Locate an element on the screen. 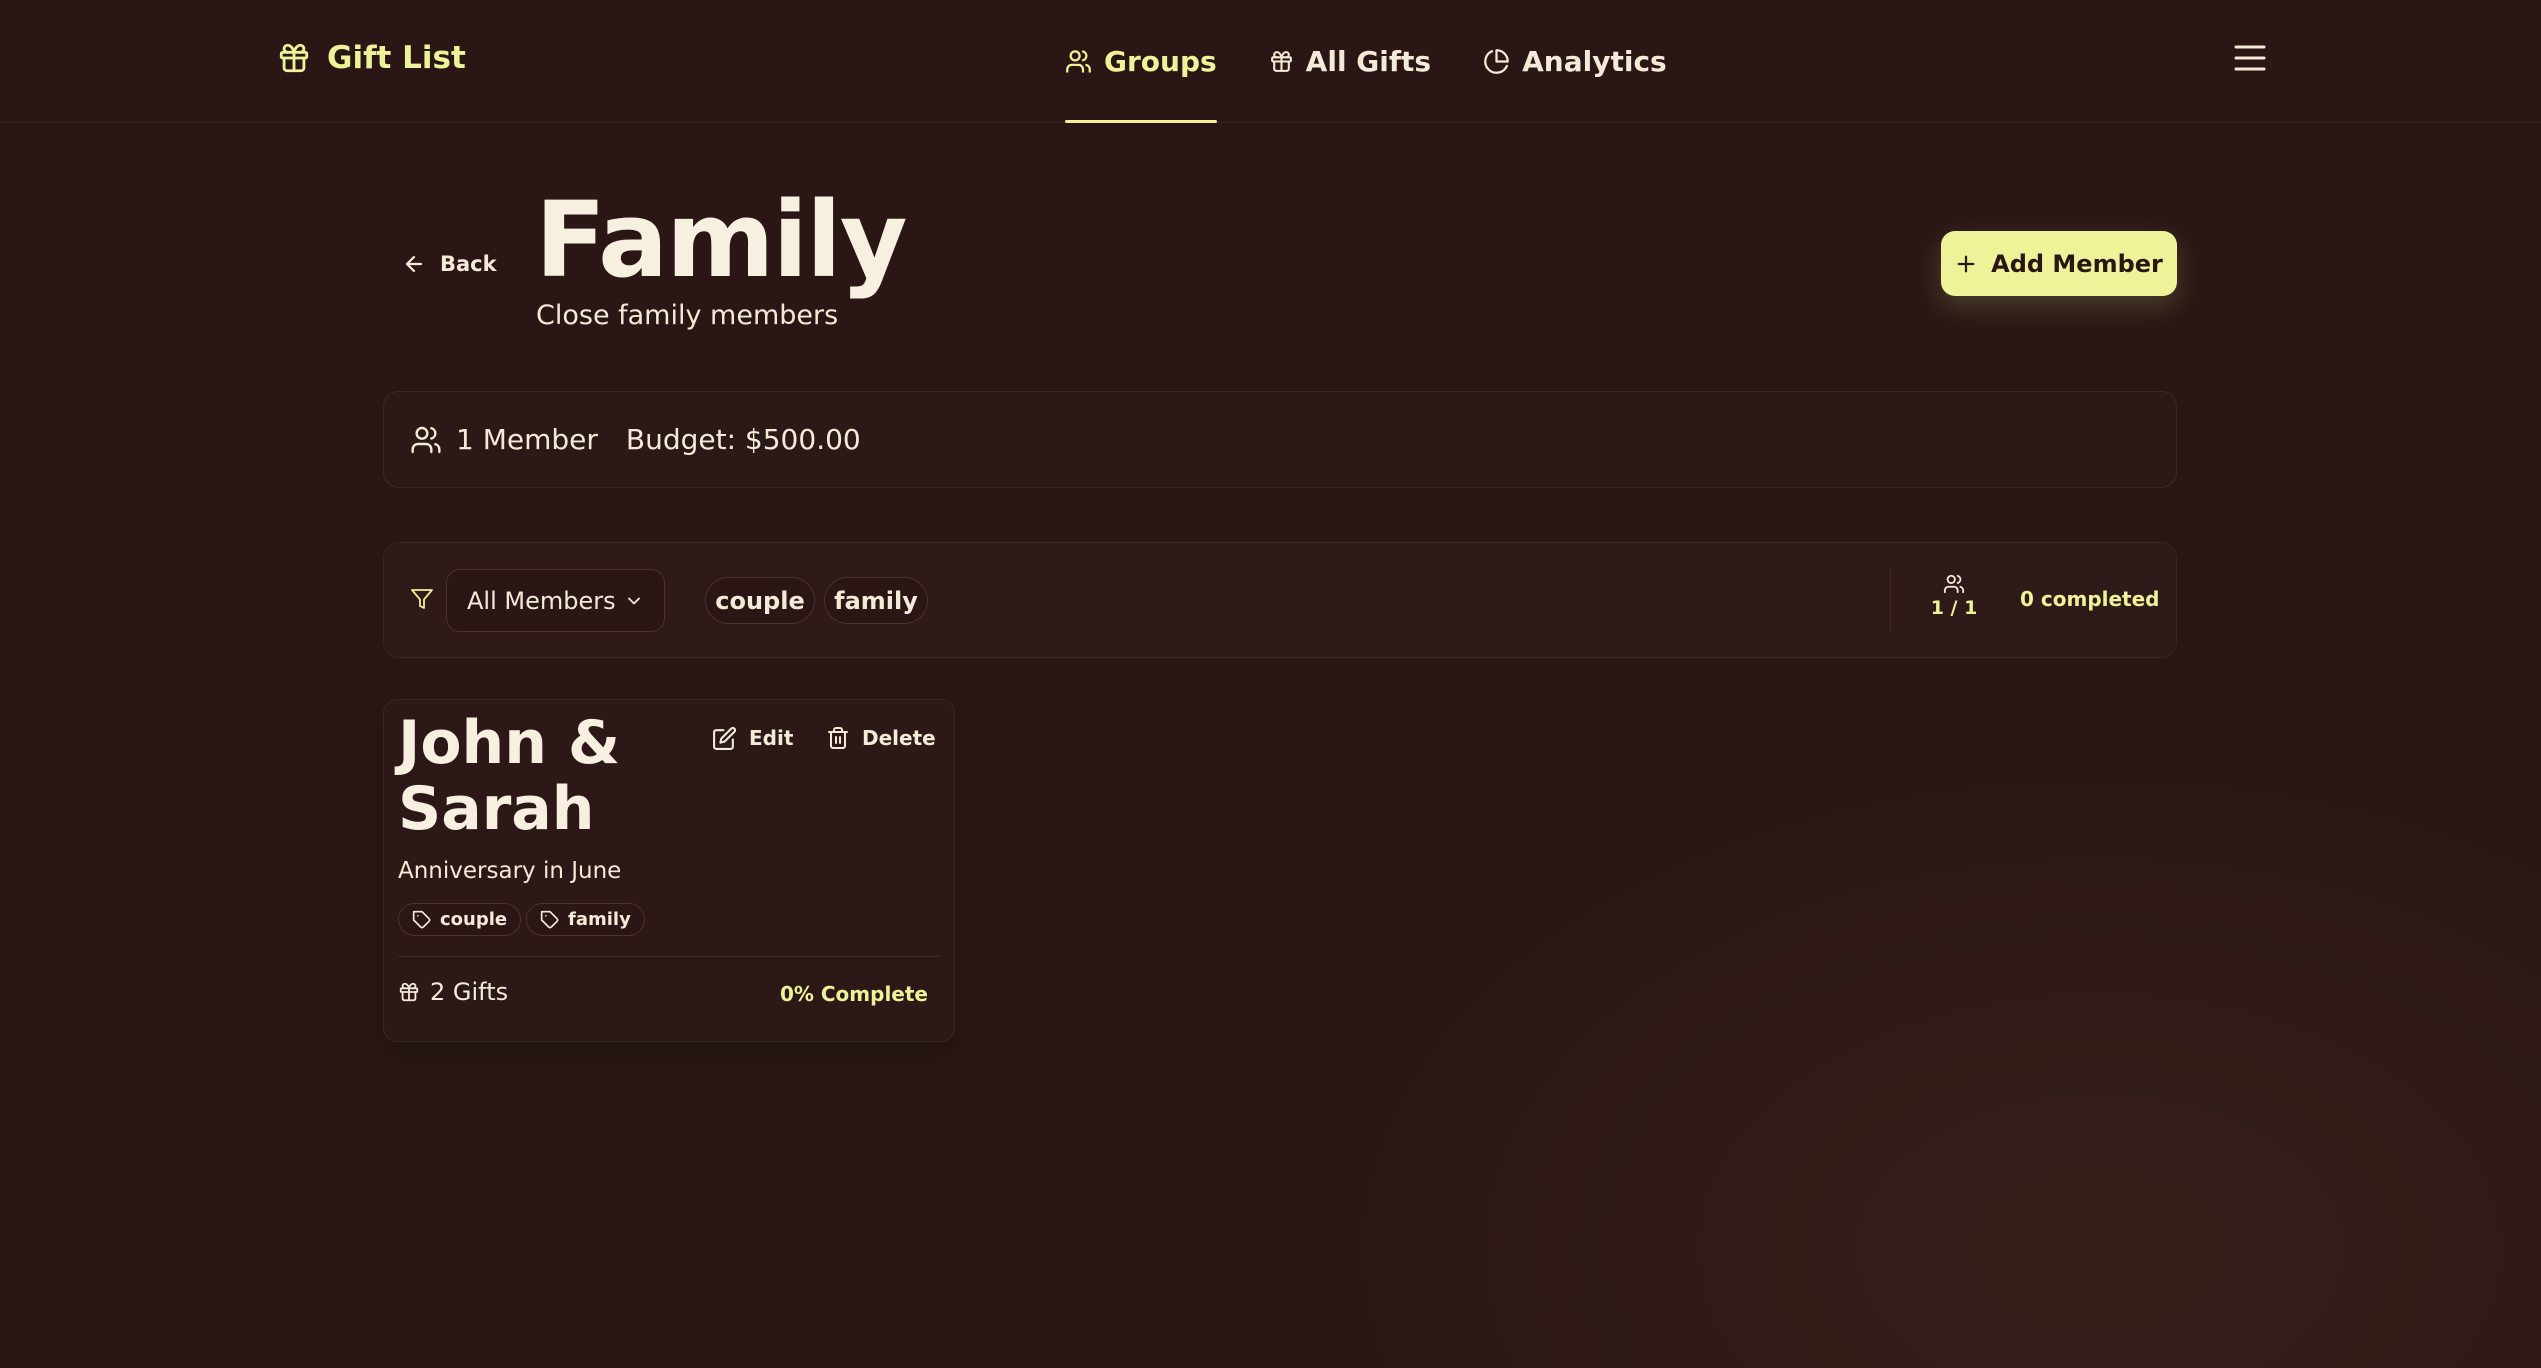 This screenshot has width=2541, height=1368. edit-icon is located at coordinates (724, 738).